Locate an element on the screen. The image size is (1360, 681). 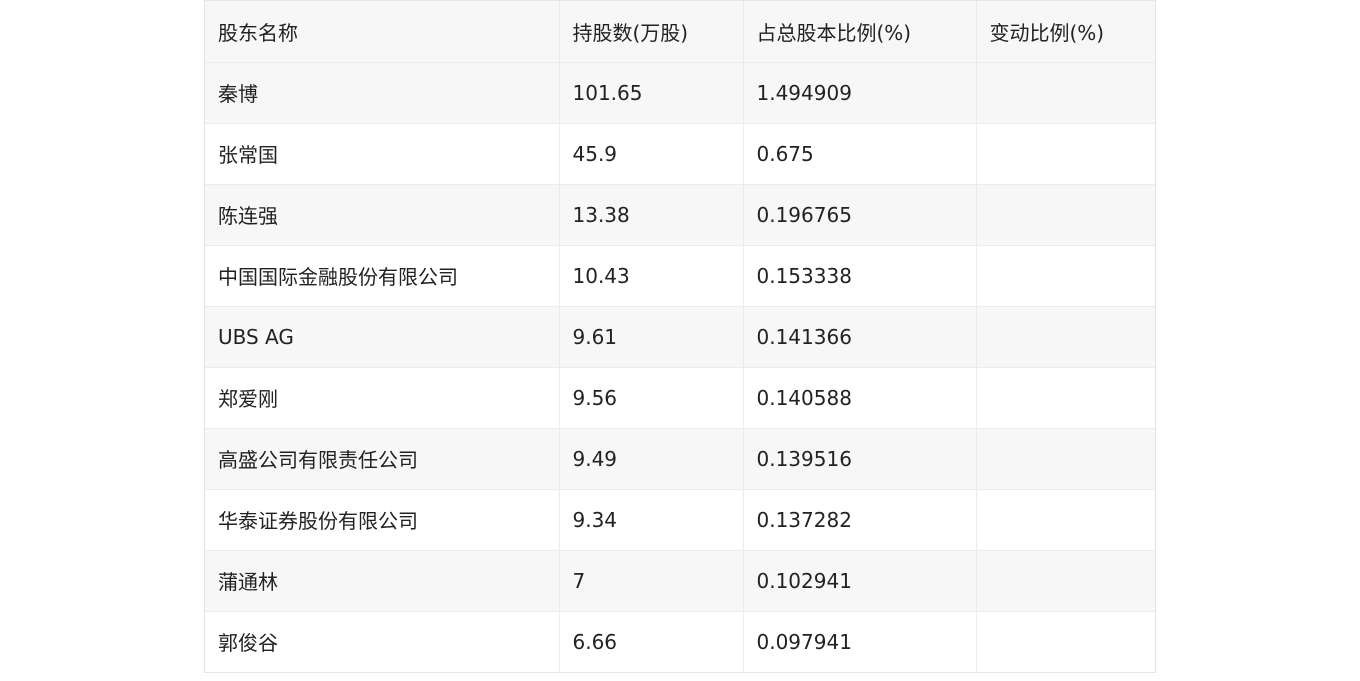
cell-shareholder-name: 华泰证券股份有限公司 is located at coordinates (382, 520).